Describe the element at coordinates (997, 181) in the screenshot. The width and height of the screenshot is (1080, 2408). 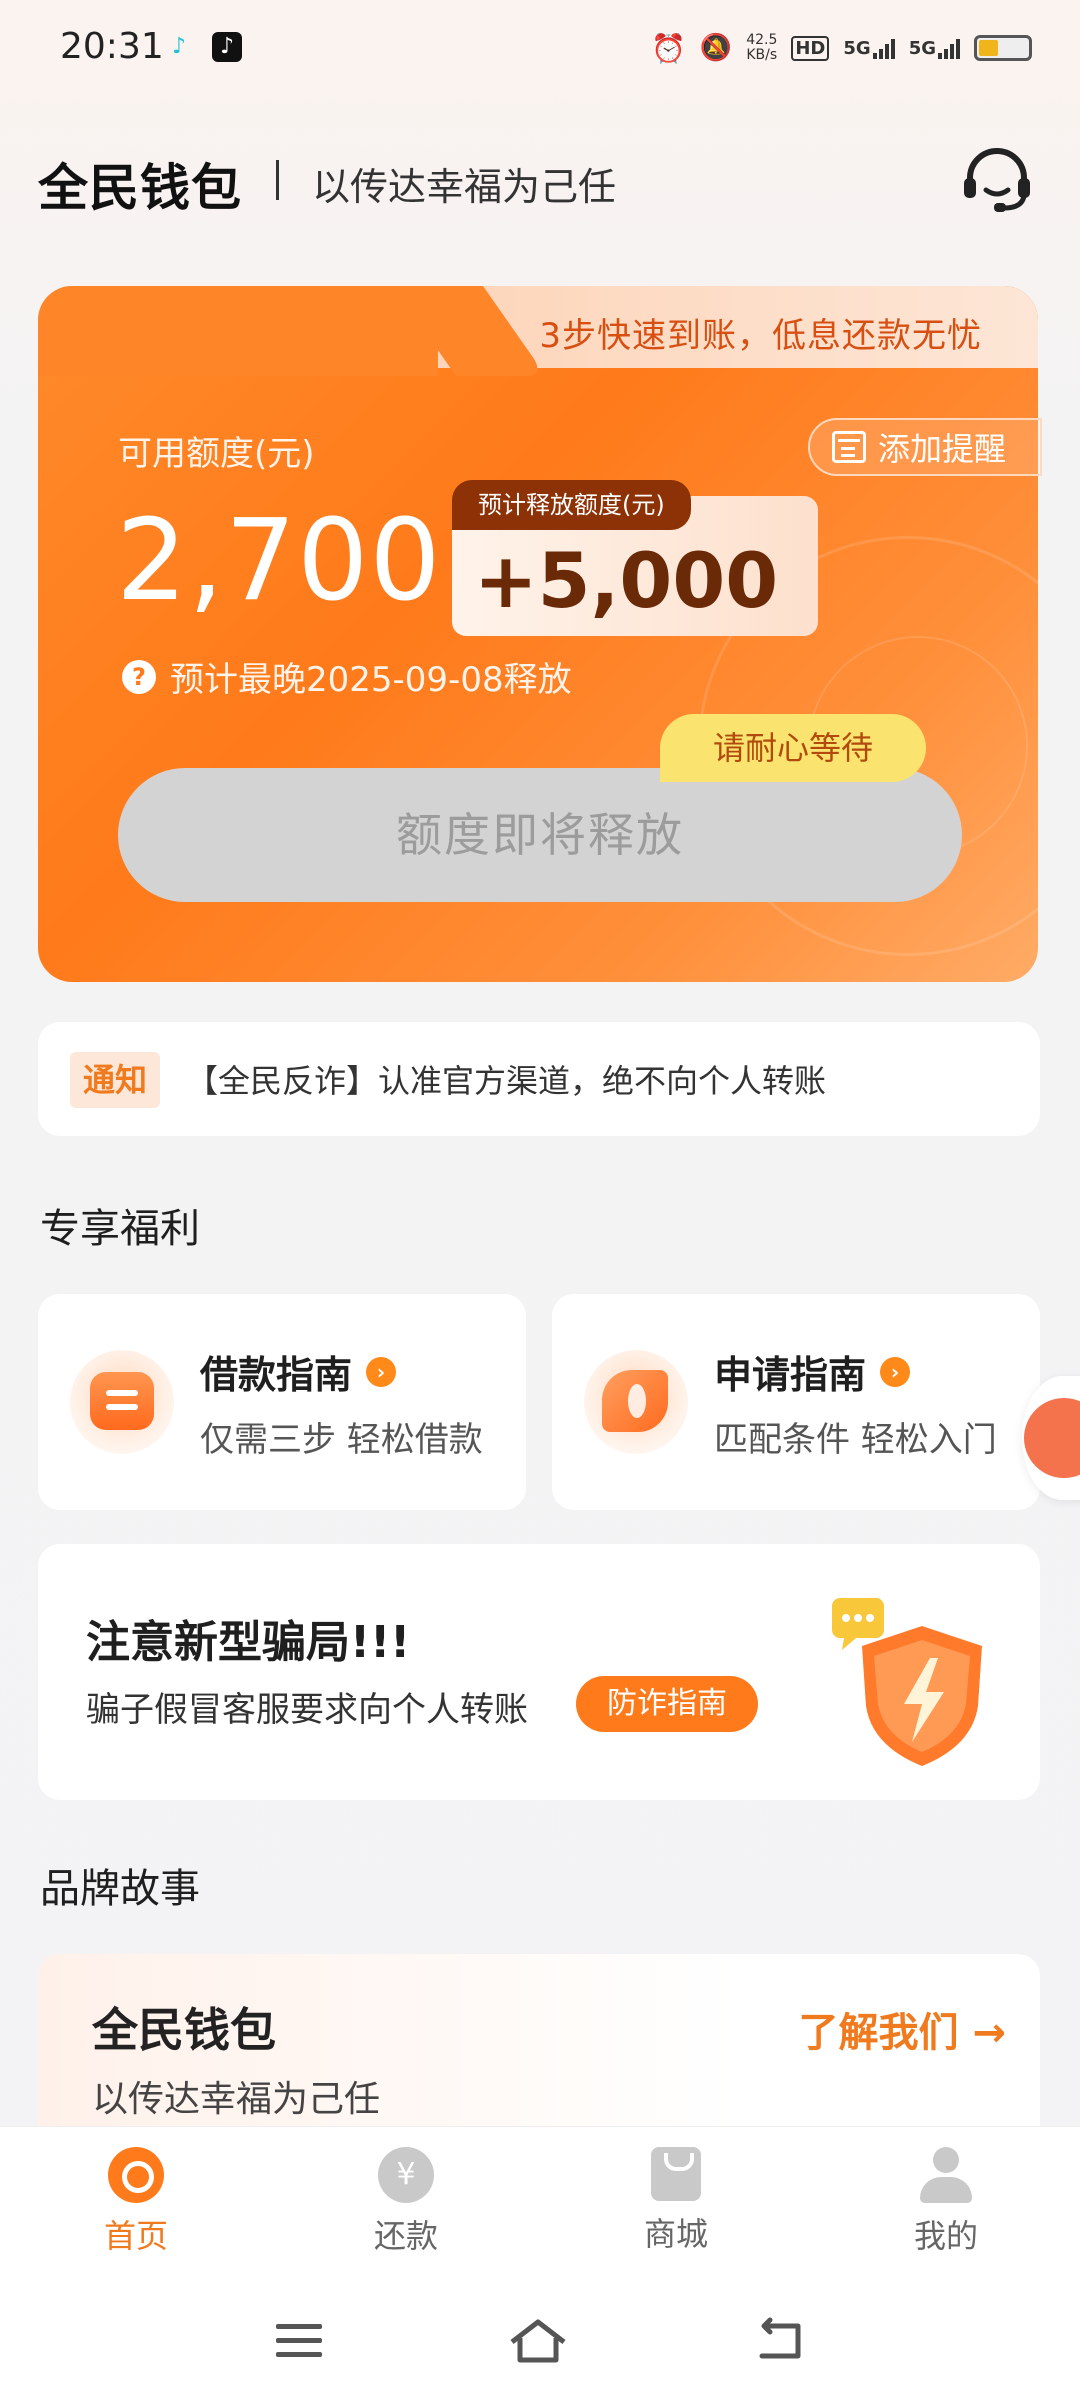
I see `headset-icon` at that location.